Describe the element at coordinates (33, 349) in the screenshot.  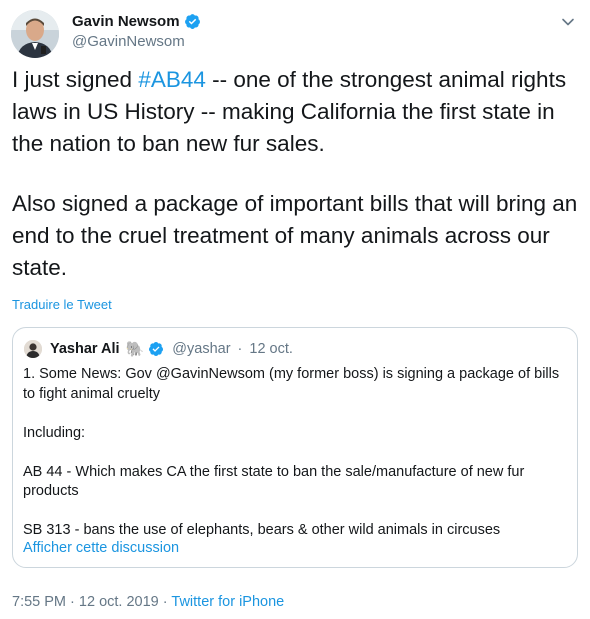
I see `quoted-author-avatar` at that location.